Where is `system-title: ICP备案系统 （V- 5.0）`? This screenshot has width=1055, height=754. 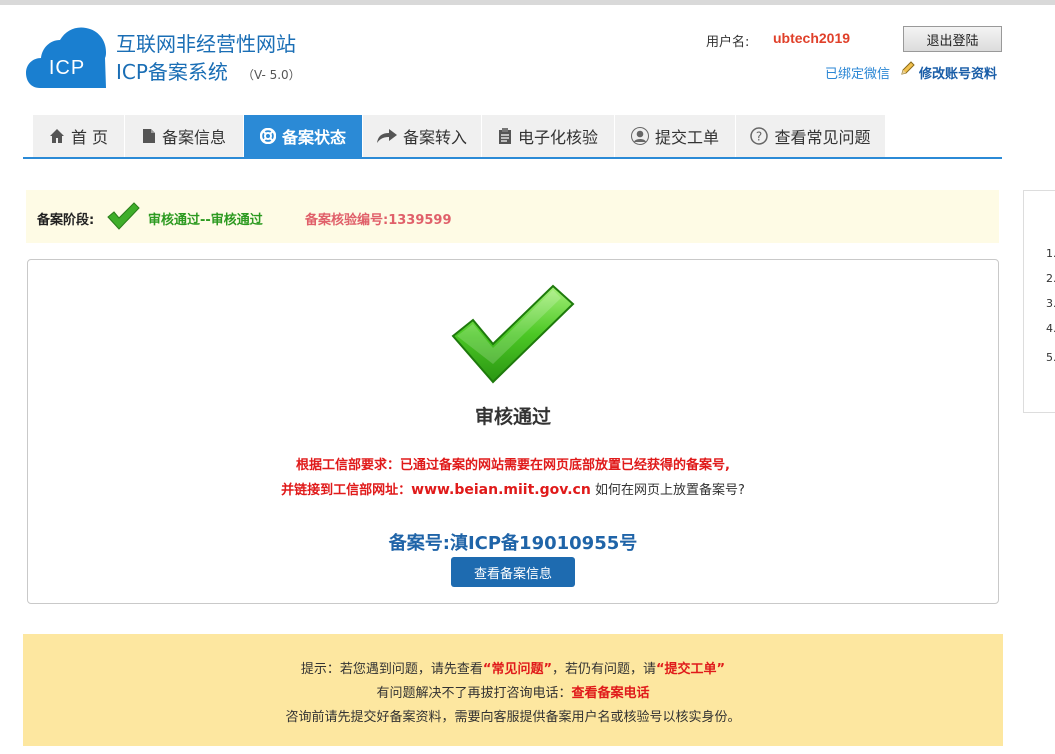
system-title: ICP备案系统 （V- 5.0） is located at coordinates (208, 73).